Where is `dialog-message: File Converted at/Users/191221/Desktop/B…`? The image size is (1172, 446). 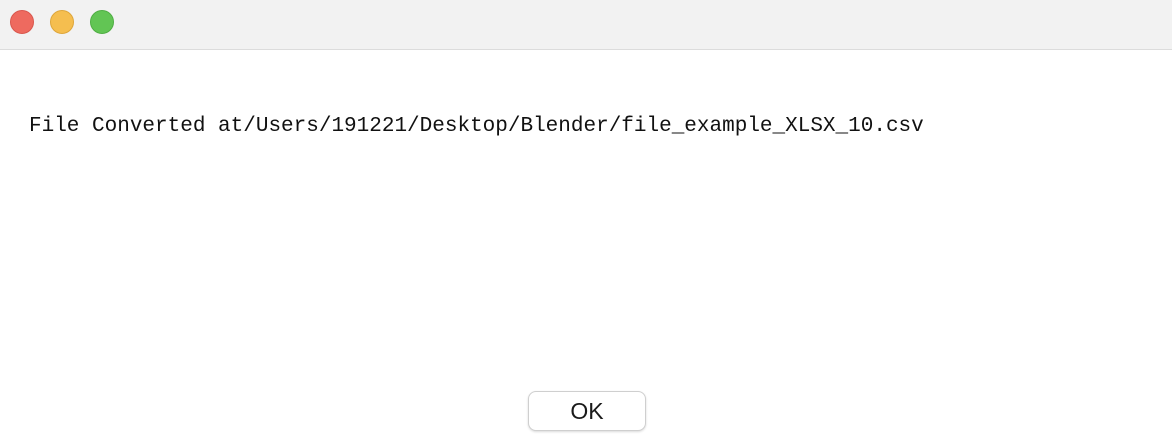
dialog-message: File Converted at/Users/191221/Desktop/B… is located at coordinates (476, 126).